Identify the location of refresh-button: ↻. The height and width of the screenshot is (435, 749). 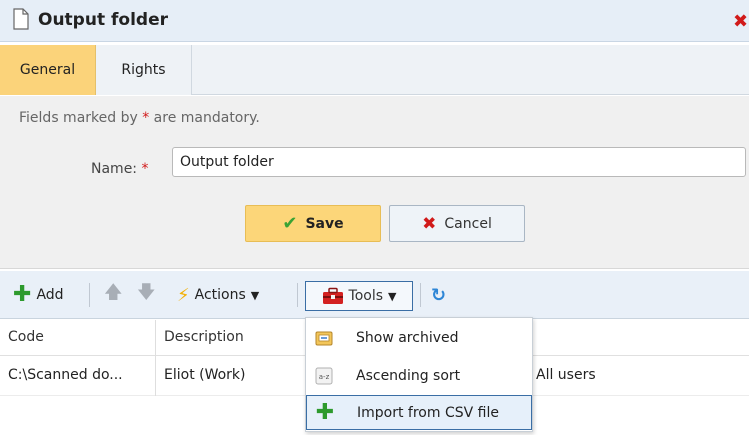
(438, 295).